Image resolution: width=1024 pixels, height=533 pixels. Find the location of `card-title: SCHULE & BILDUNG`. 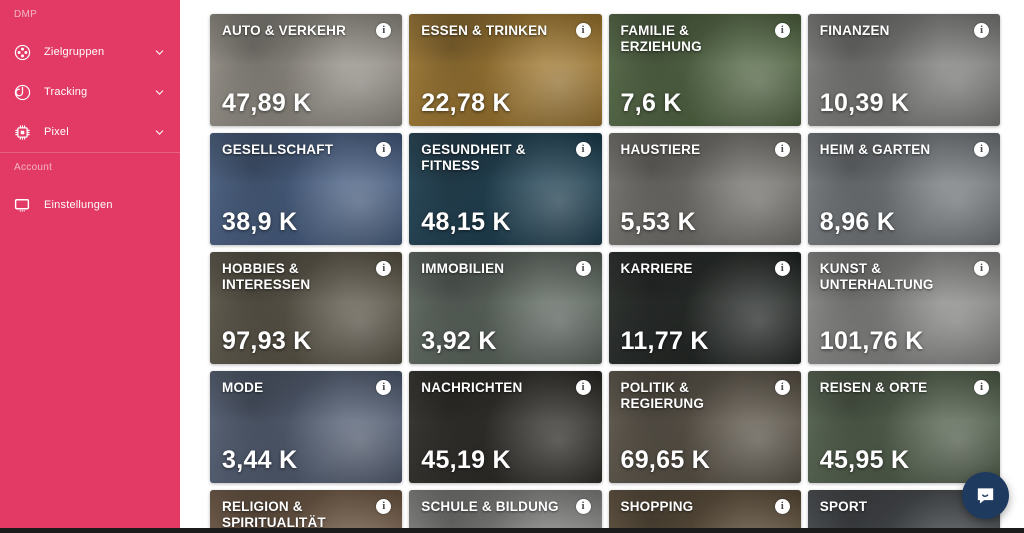

card-title: SCHULE & BILDUNG is located at coordinates (490, 506).